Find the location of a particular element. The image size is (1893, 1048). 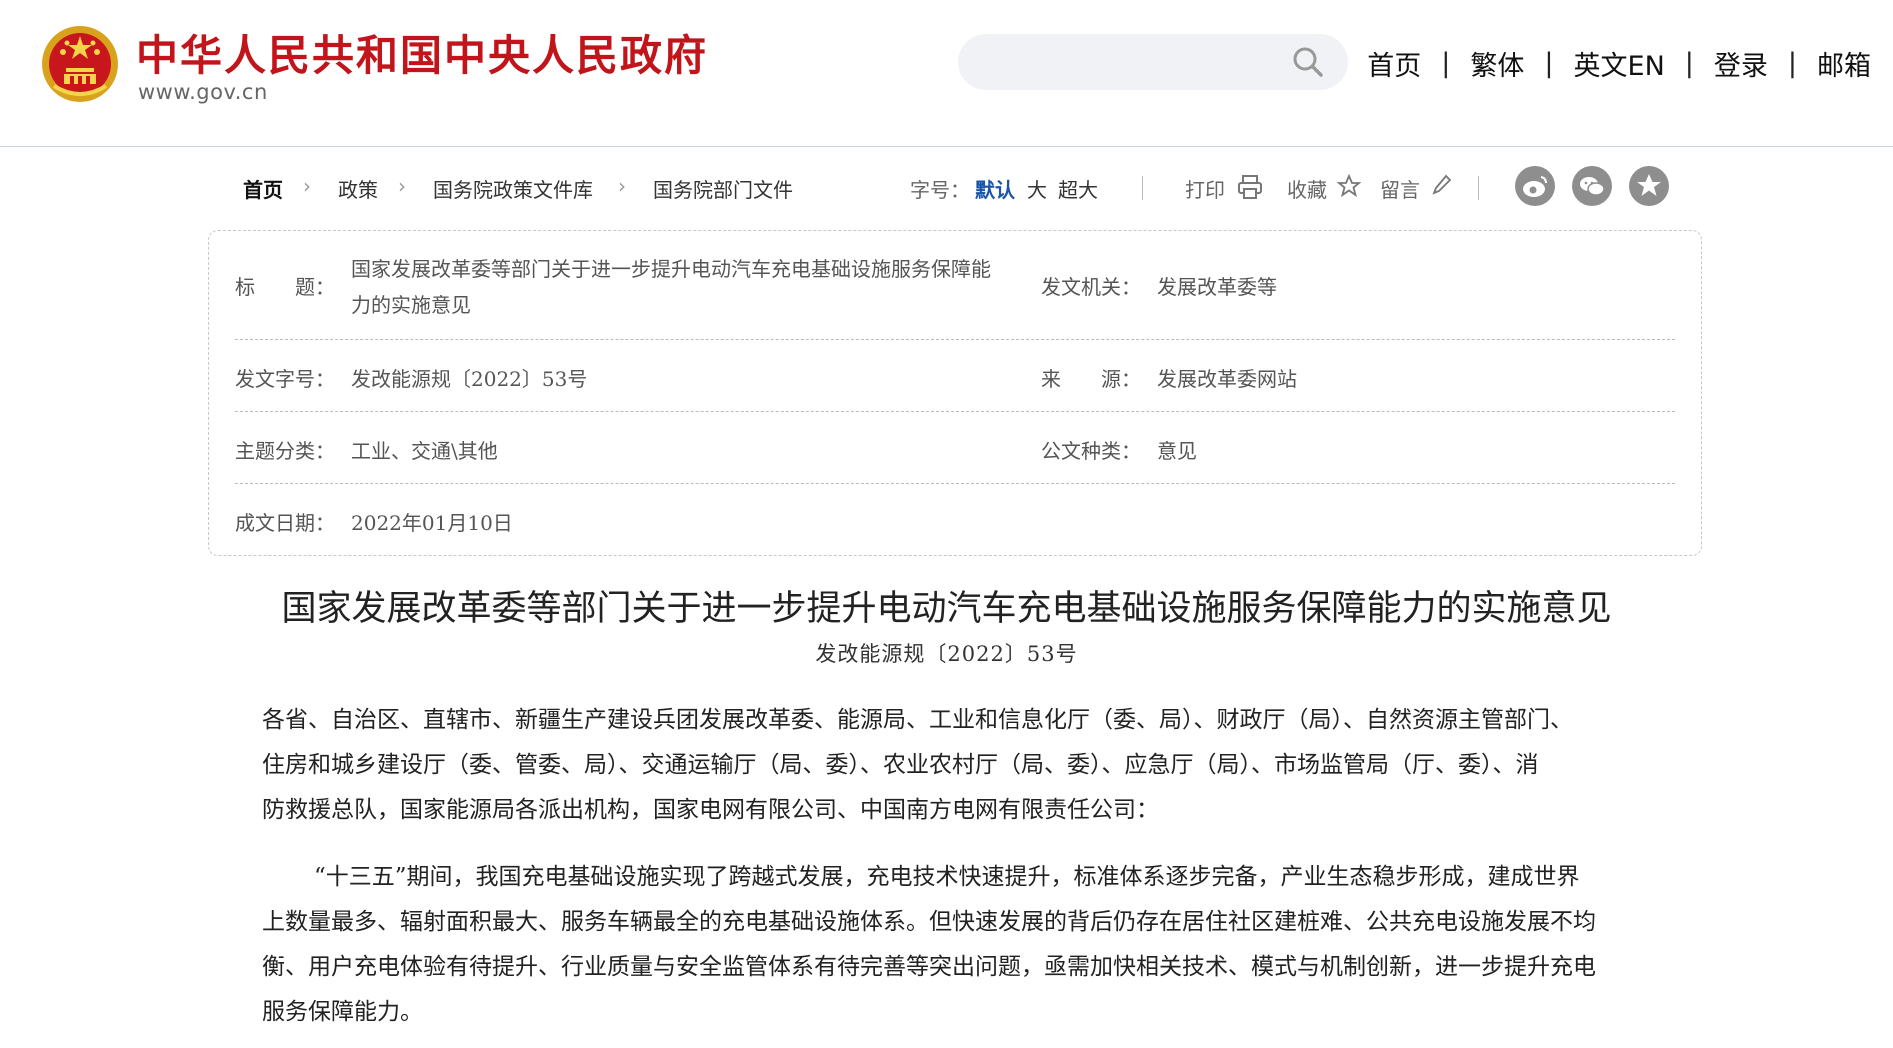

search-icon is located at coordinates (1308, 62).